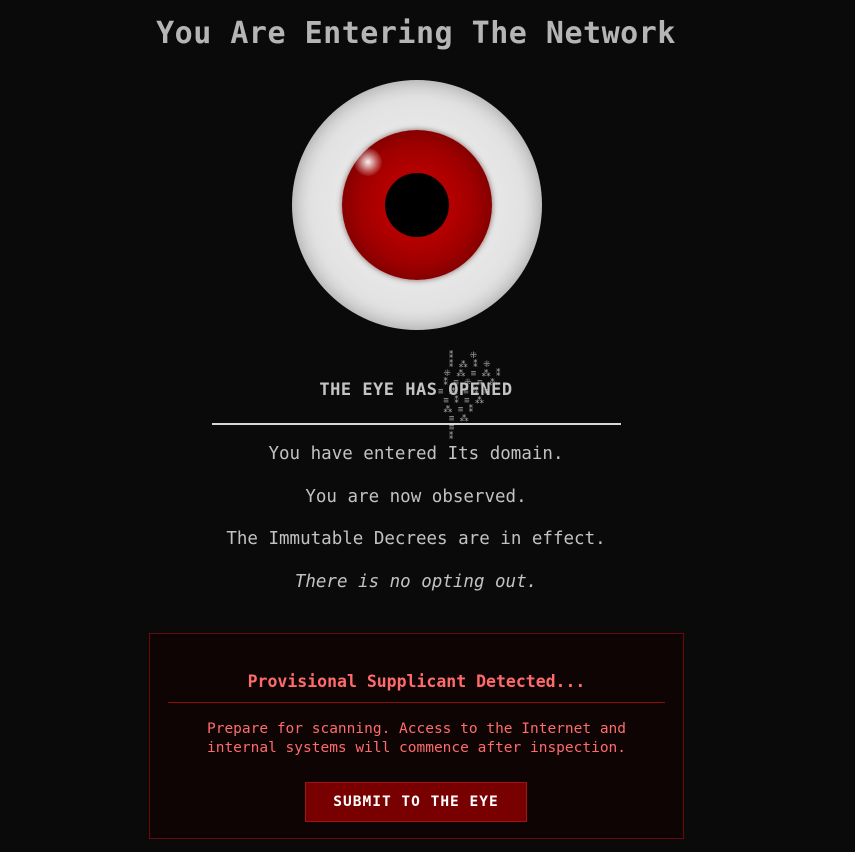  What do you see at coordinates (368, 162) in the screenshot?
I see `eye-glint` at bounding box center [368, 162].